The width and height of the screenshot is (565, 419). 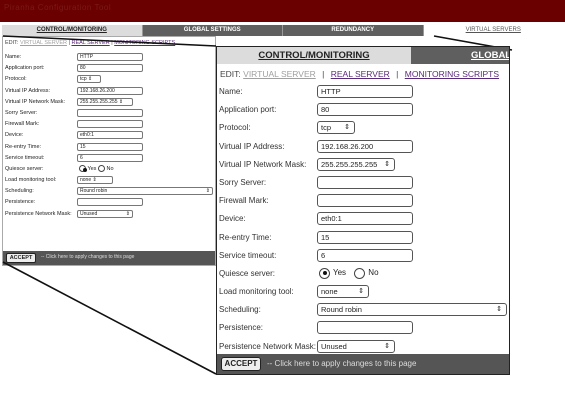 What do you see at coordinates (326, 128) in the screenshot?
I see `protocol-value: tcp` at bounding box center [326, 128].